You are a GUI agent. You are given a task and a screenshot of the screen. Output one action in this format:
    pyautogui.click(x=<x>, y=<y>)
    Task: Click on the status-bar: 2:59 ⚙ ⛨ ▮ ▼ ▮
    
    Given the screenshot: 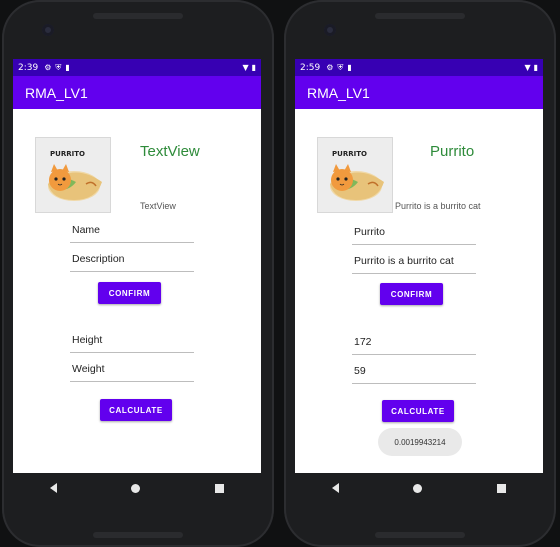 What is the action you would take?
    pyautogui.click(x=419, y=67)
    